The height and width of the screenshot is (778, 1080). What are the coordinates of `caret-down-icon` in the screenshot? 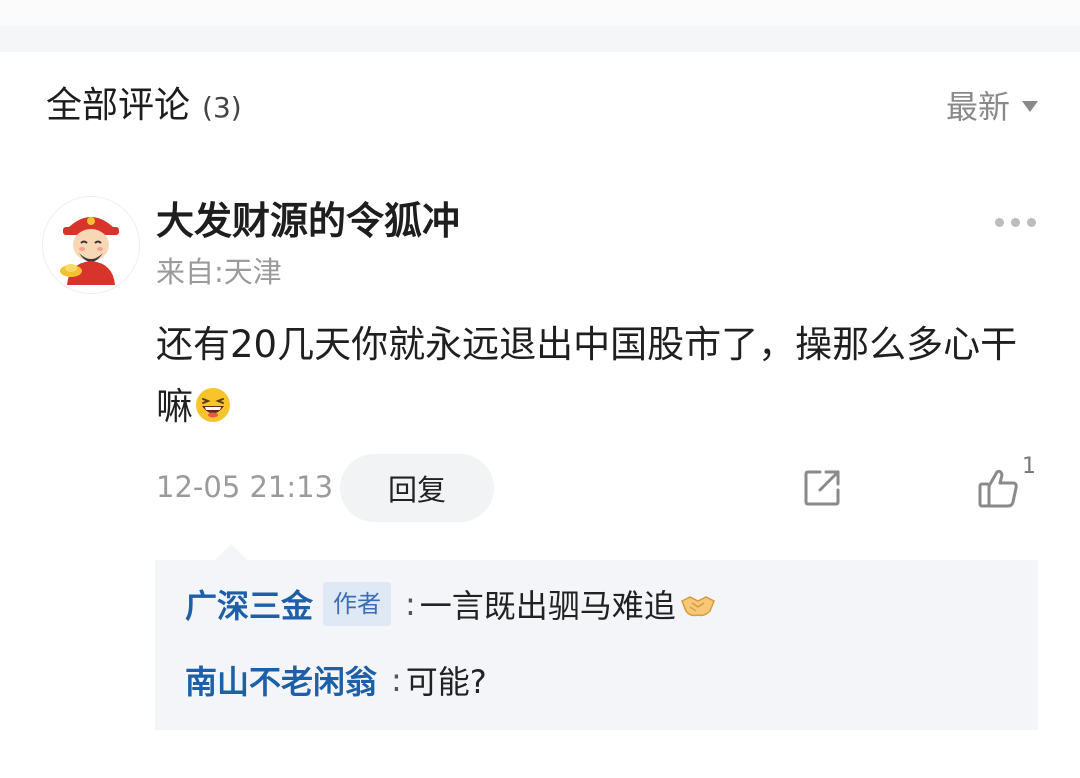 It's located at (1030, 106).